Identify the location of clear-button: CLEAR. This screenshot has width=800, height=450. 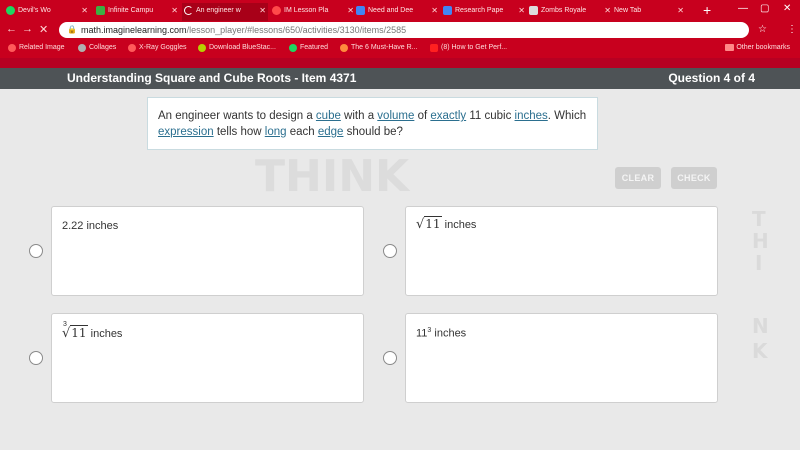
(638, 178).